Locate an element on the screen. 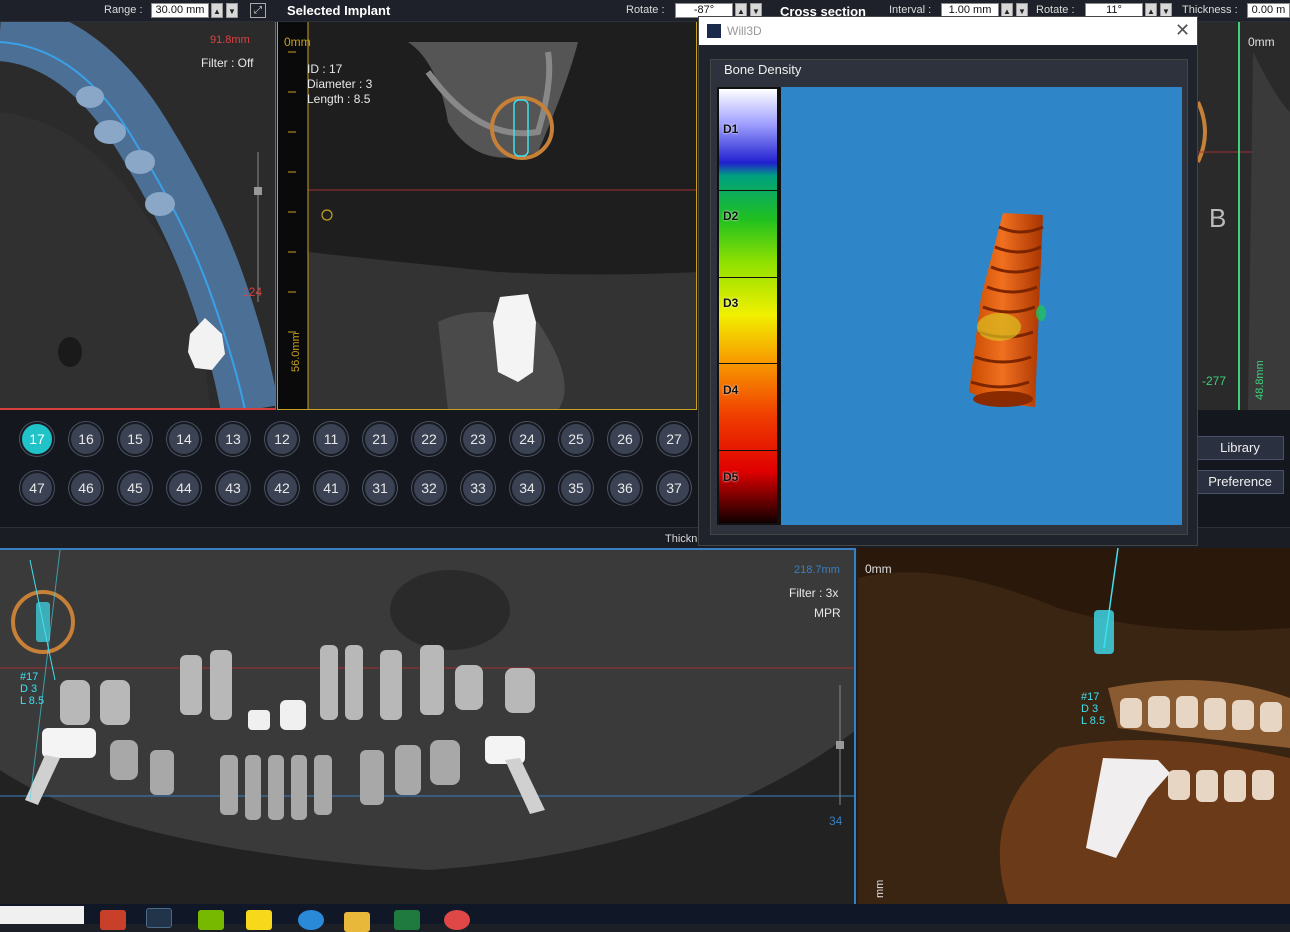 This screenshot has width=1290, height=932. volume-implant-density: D 3 is located at coordinates (1090, 709).